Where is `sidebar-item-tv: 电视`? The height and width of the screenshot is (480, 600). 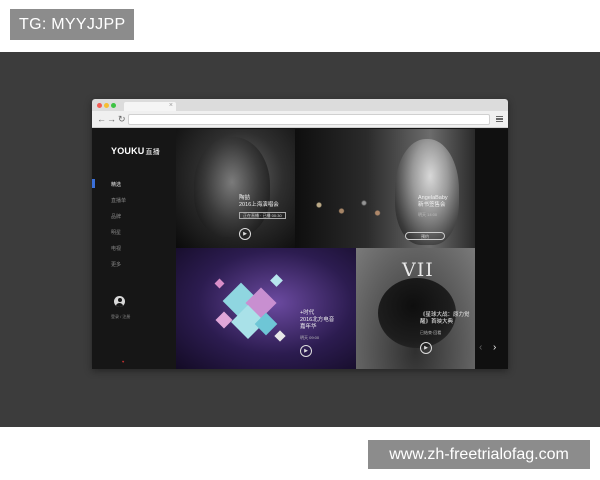 sidebar-item-tv: 电视 is located at coordinates (116, 248).